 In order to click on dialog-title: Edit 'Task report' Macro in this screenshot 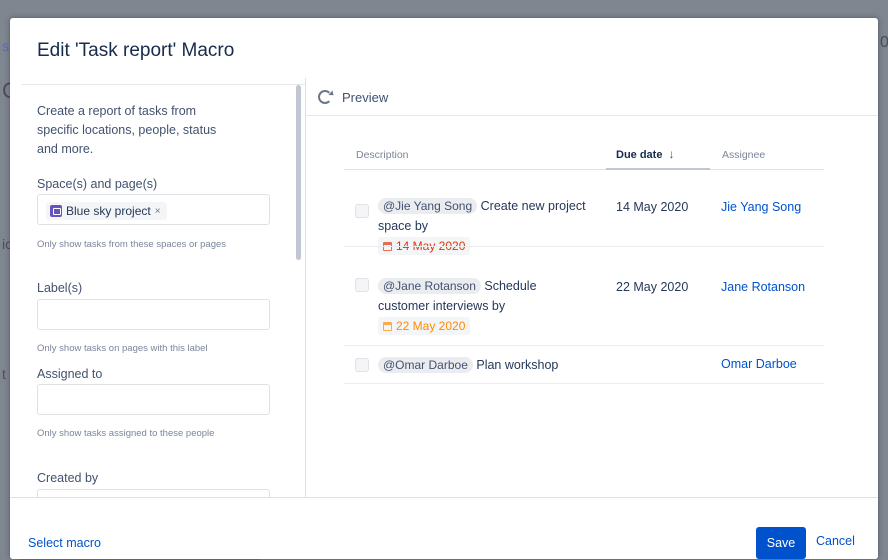, I will do `click(136, 50)`.